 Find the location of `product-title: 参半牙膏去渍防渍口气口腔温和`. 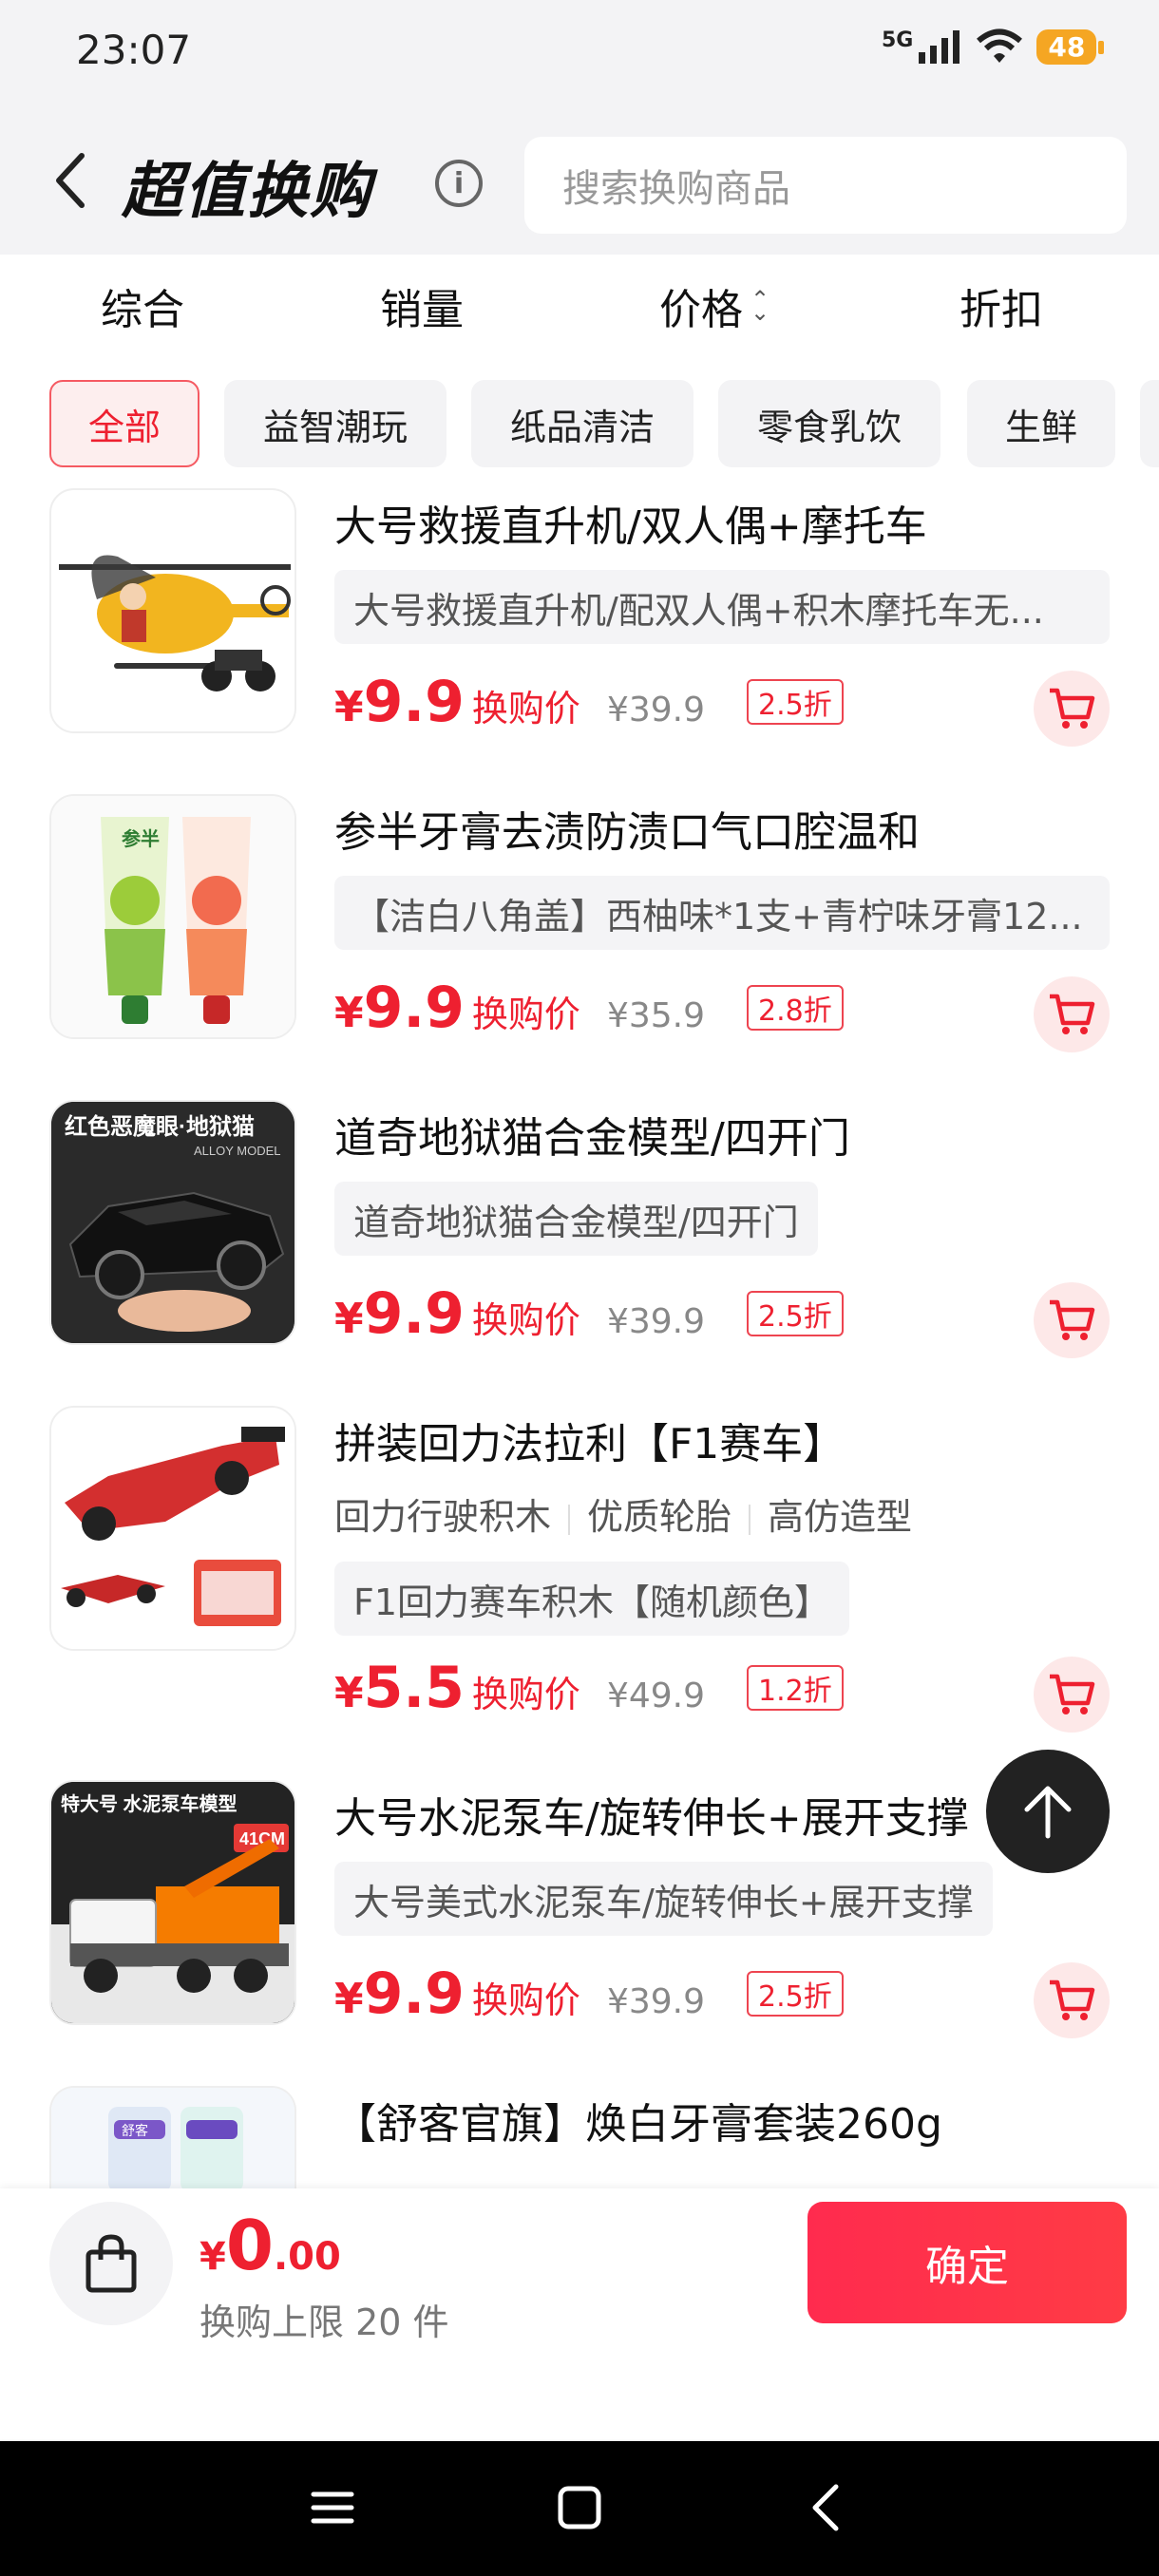

product-title: 参半牙膏去渍防渍口气口腔温和 is located at coordinates (627, 828).